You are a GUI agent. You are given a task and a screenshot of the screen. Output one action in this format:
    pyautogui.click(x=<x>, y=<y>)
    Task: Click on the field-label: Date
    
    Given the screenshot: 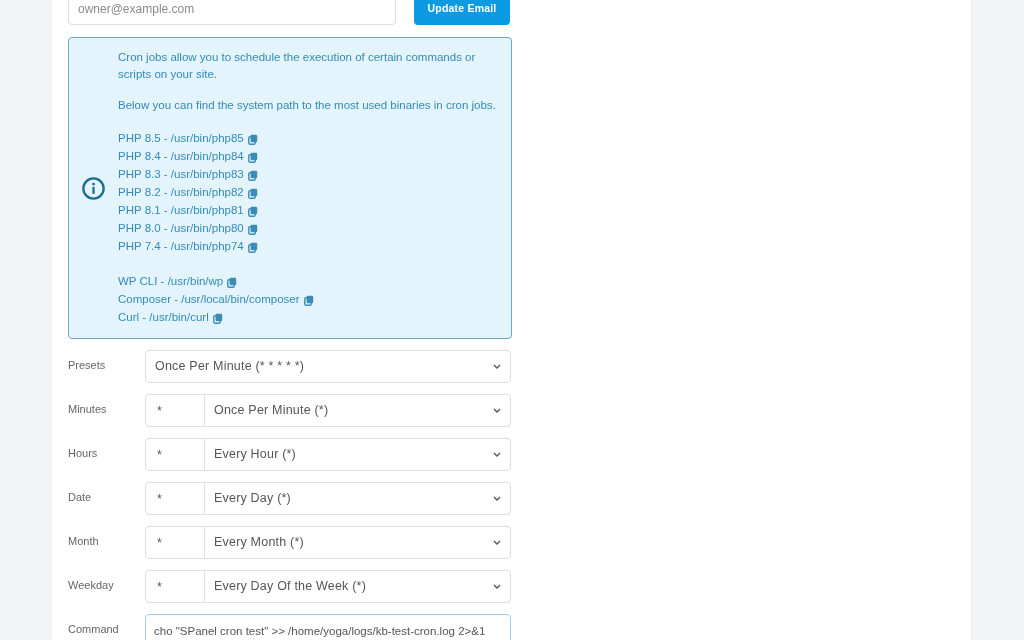 What is the action you would take?
    pyautogui.click(x=80, y=497)
    